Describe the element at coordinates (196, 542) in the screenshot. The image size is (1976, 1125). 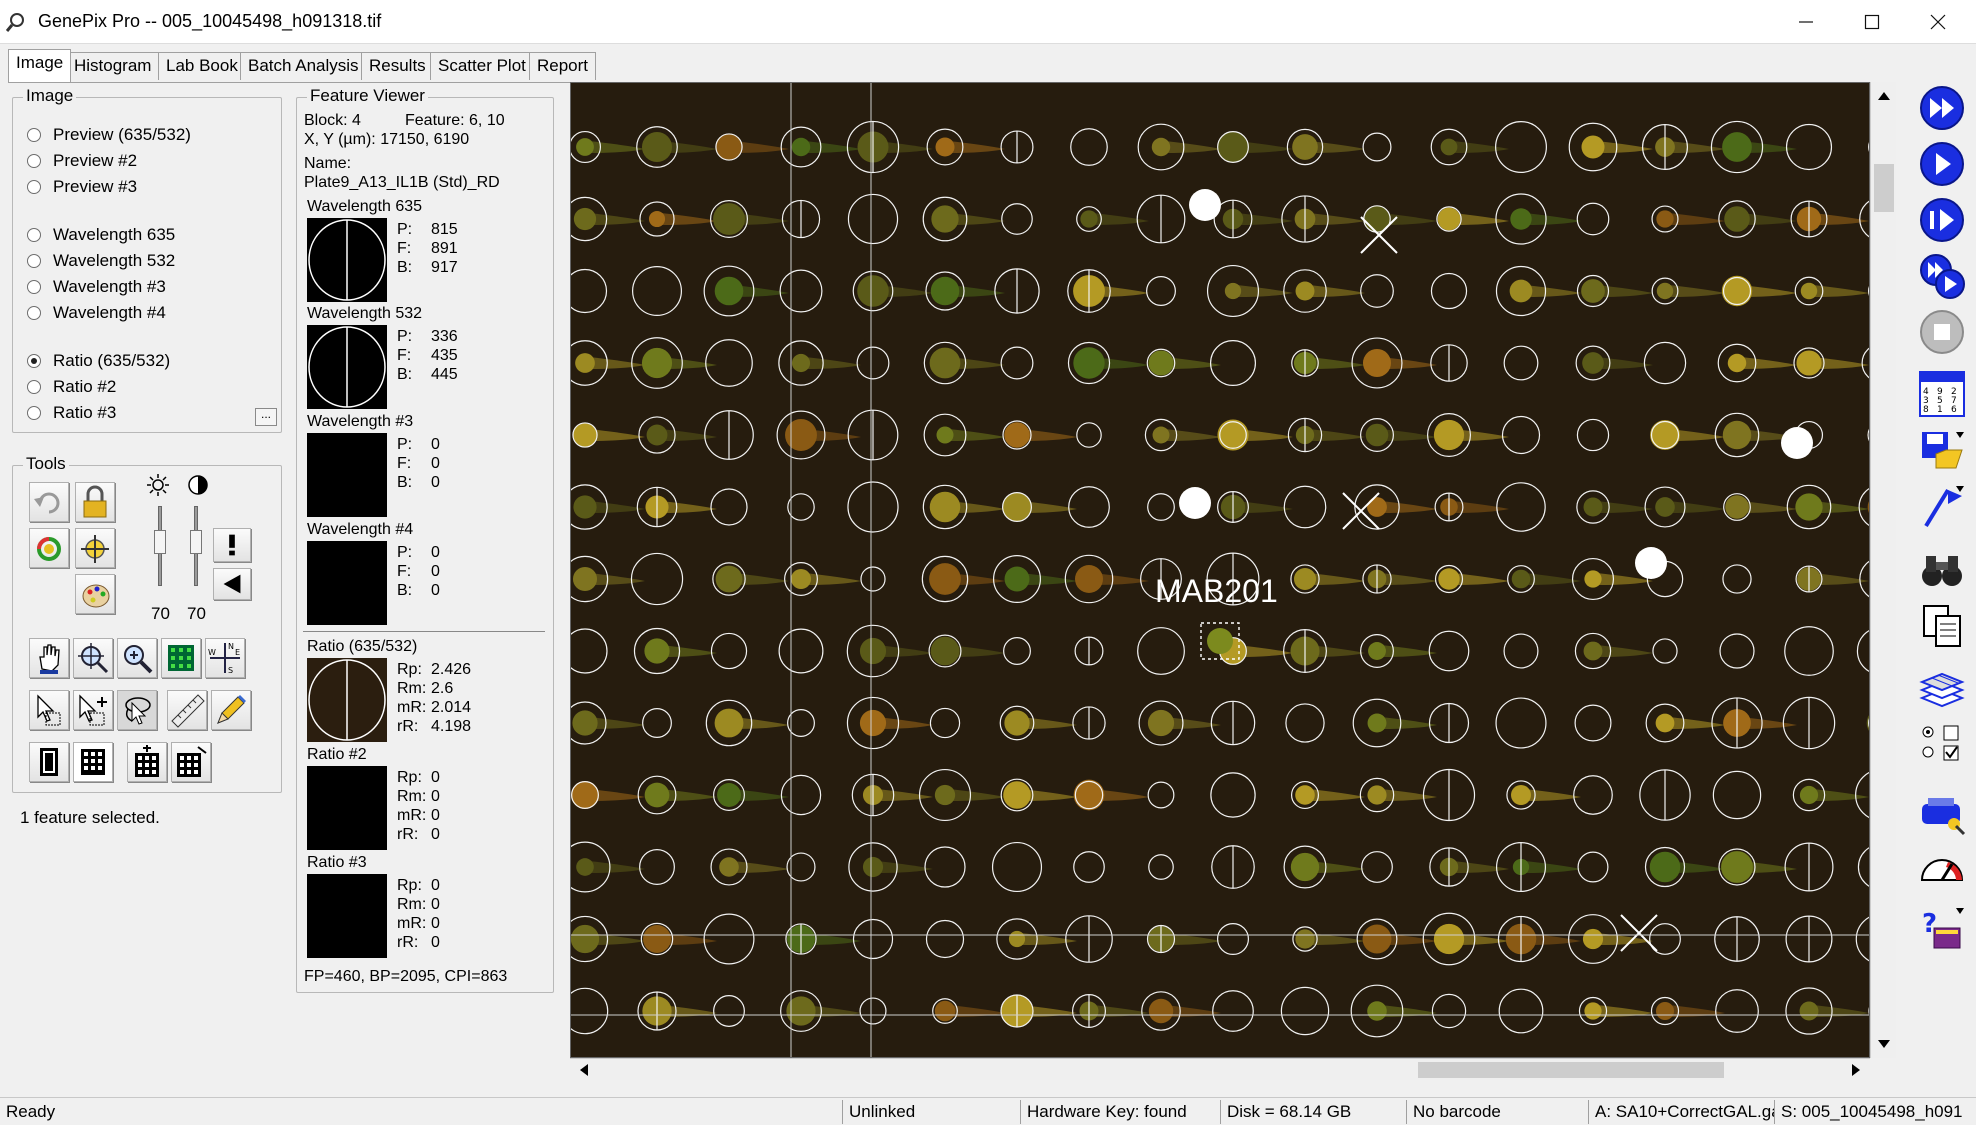
I see `contrast-slider-thumb` at that location.